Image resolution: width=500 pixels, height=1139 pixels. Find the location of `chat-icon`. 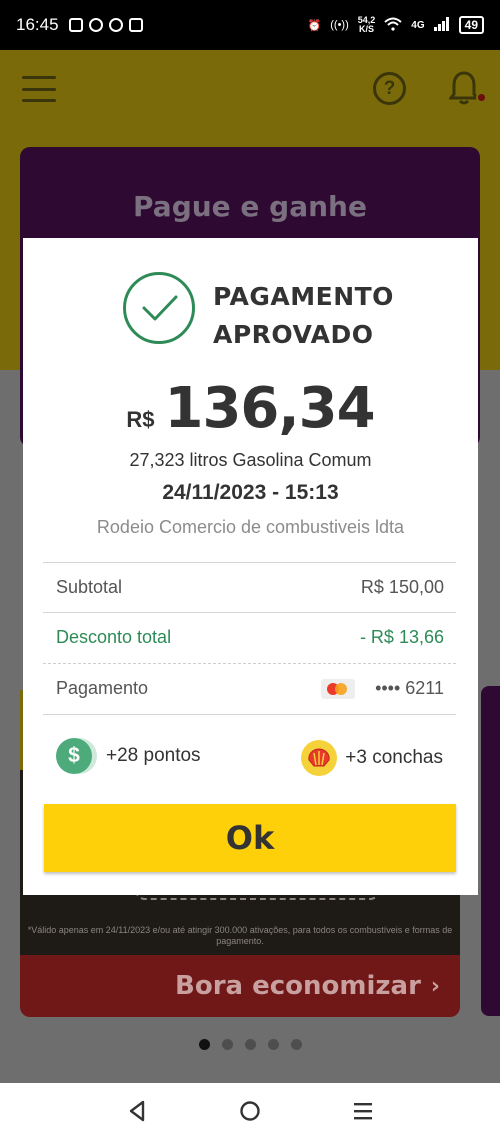

chat-icon is located at coordinates (115, 25).